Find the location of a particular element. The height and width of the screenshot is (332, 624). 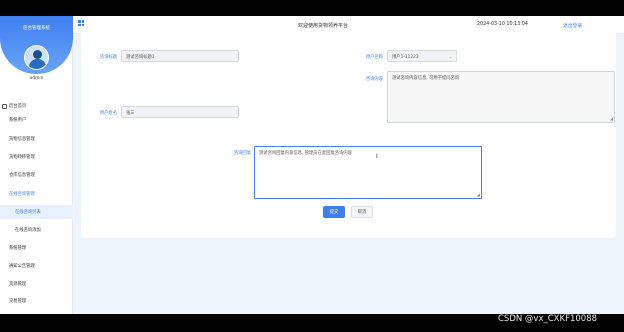

sidebar-item-label: 资源管理 is located at coordinates (18, 284).